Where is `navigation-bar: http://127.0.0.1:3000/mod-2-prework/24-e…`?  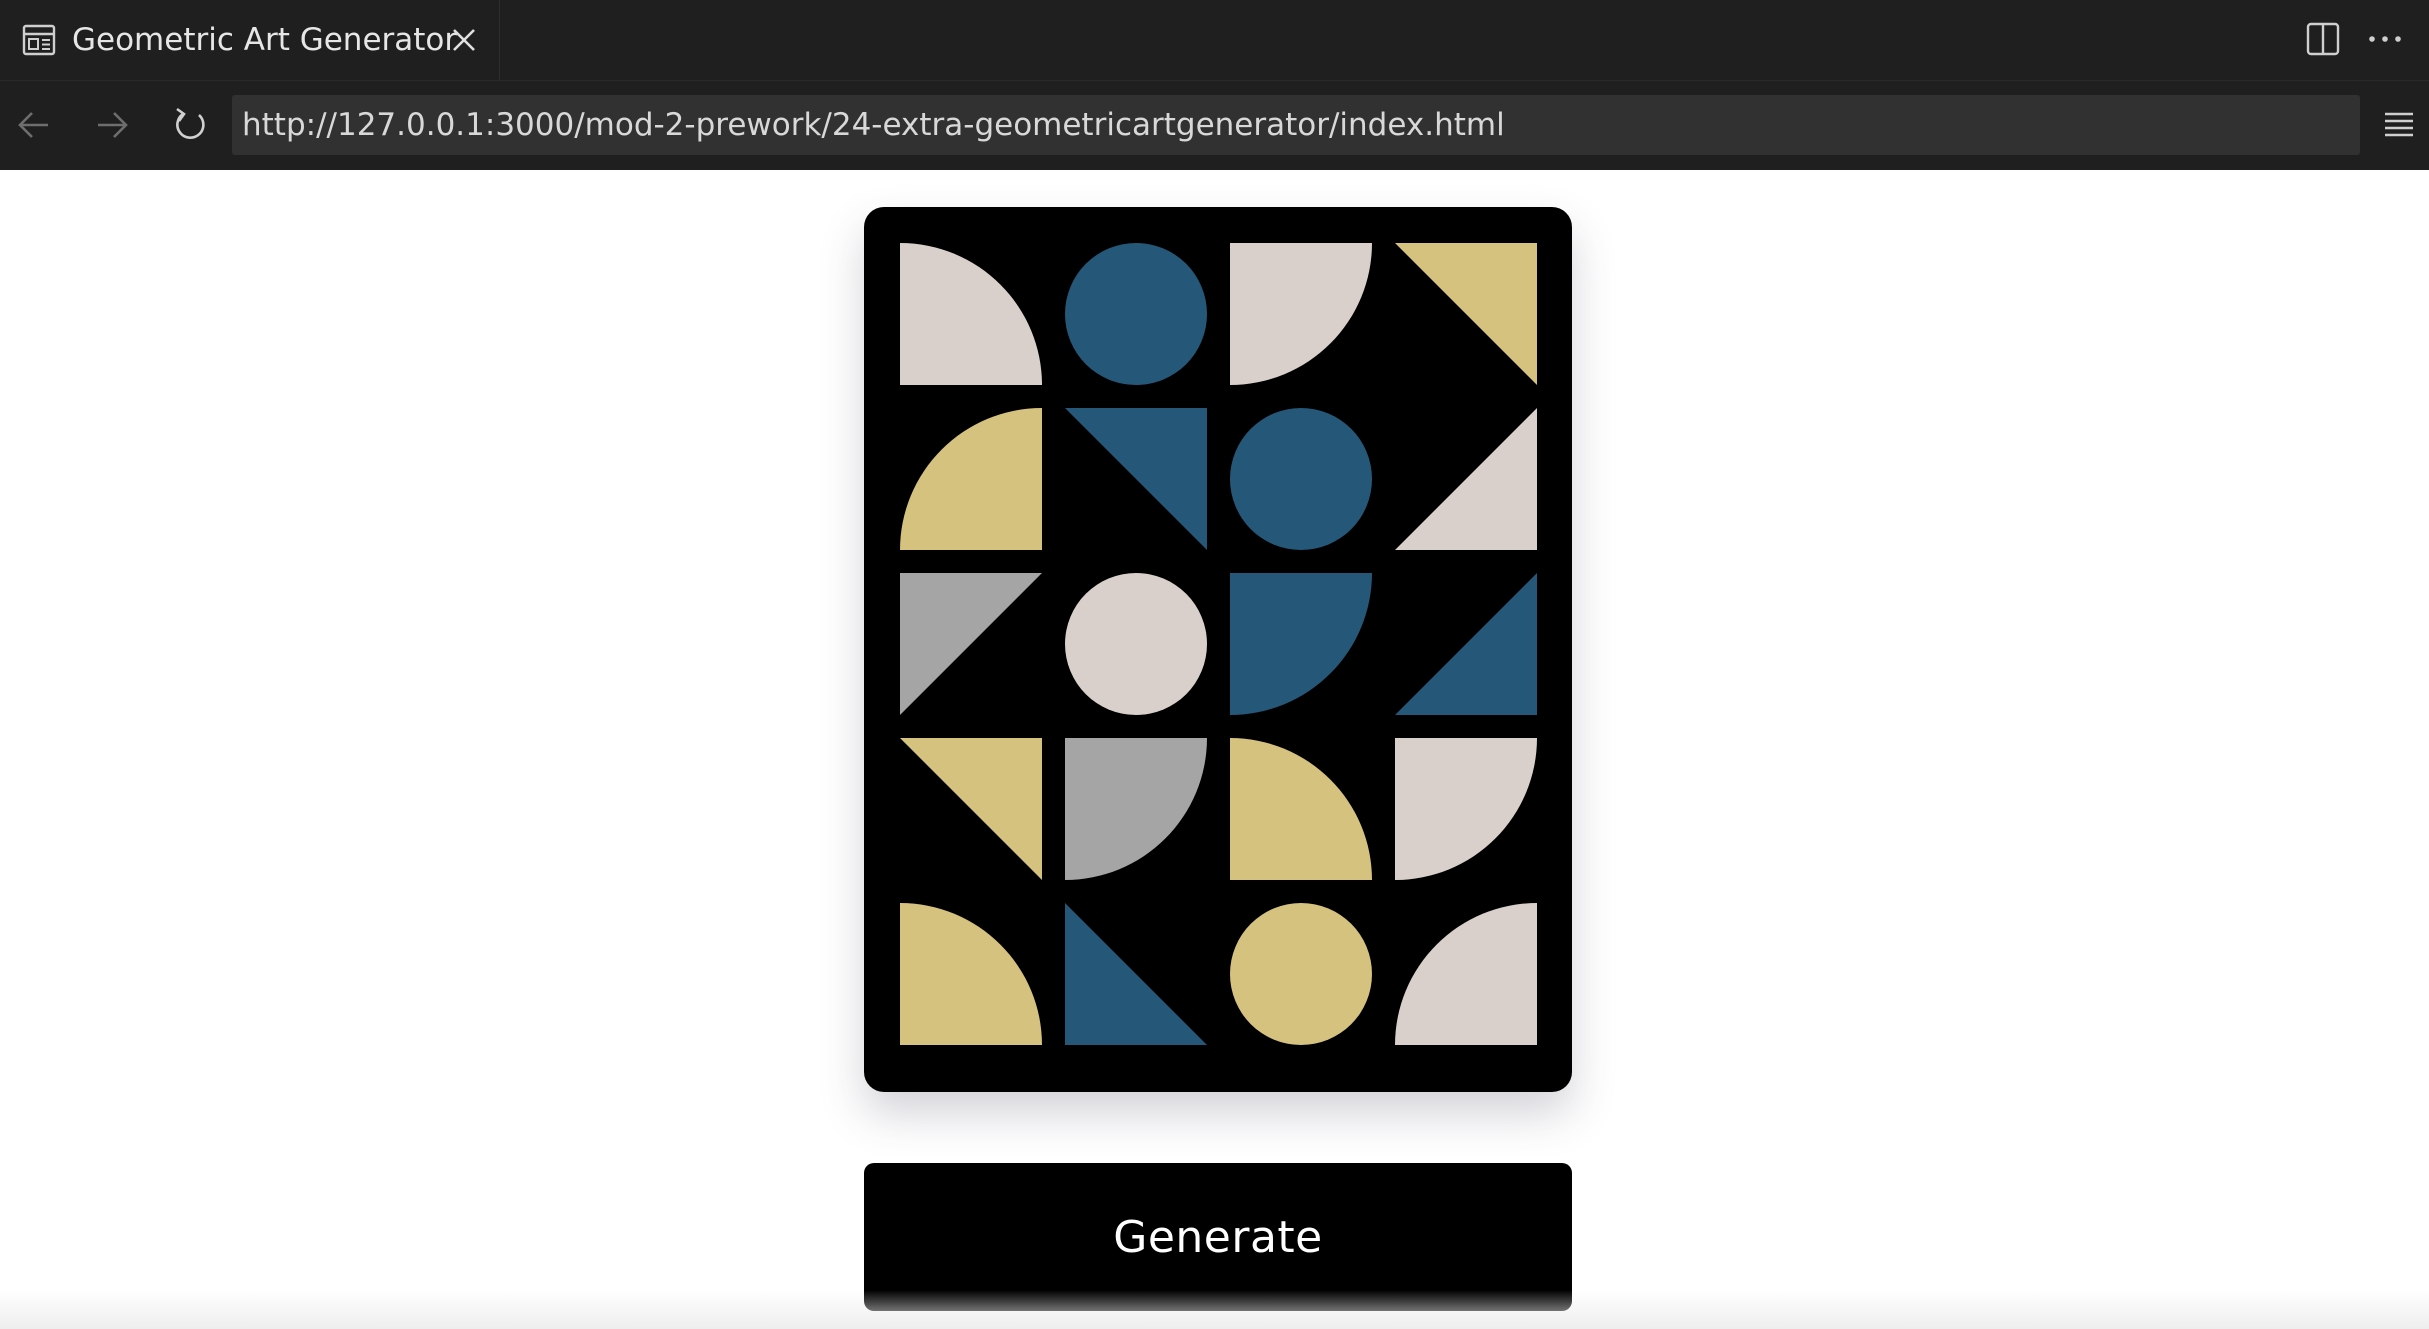
navigation-bar: http://127.0.0.1:3000/mod-2-prework/24-e… is located at coordinates (1214, 125).